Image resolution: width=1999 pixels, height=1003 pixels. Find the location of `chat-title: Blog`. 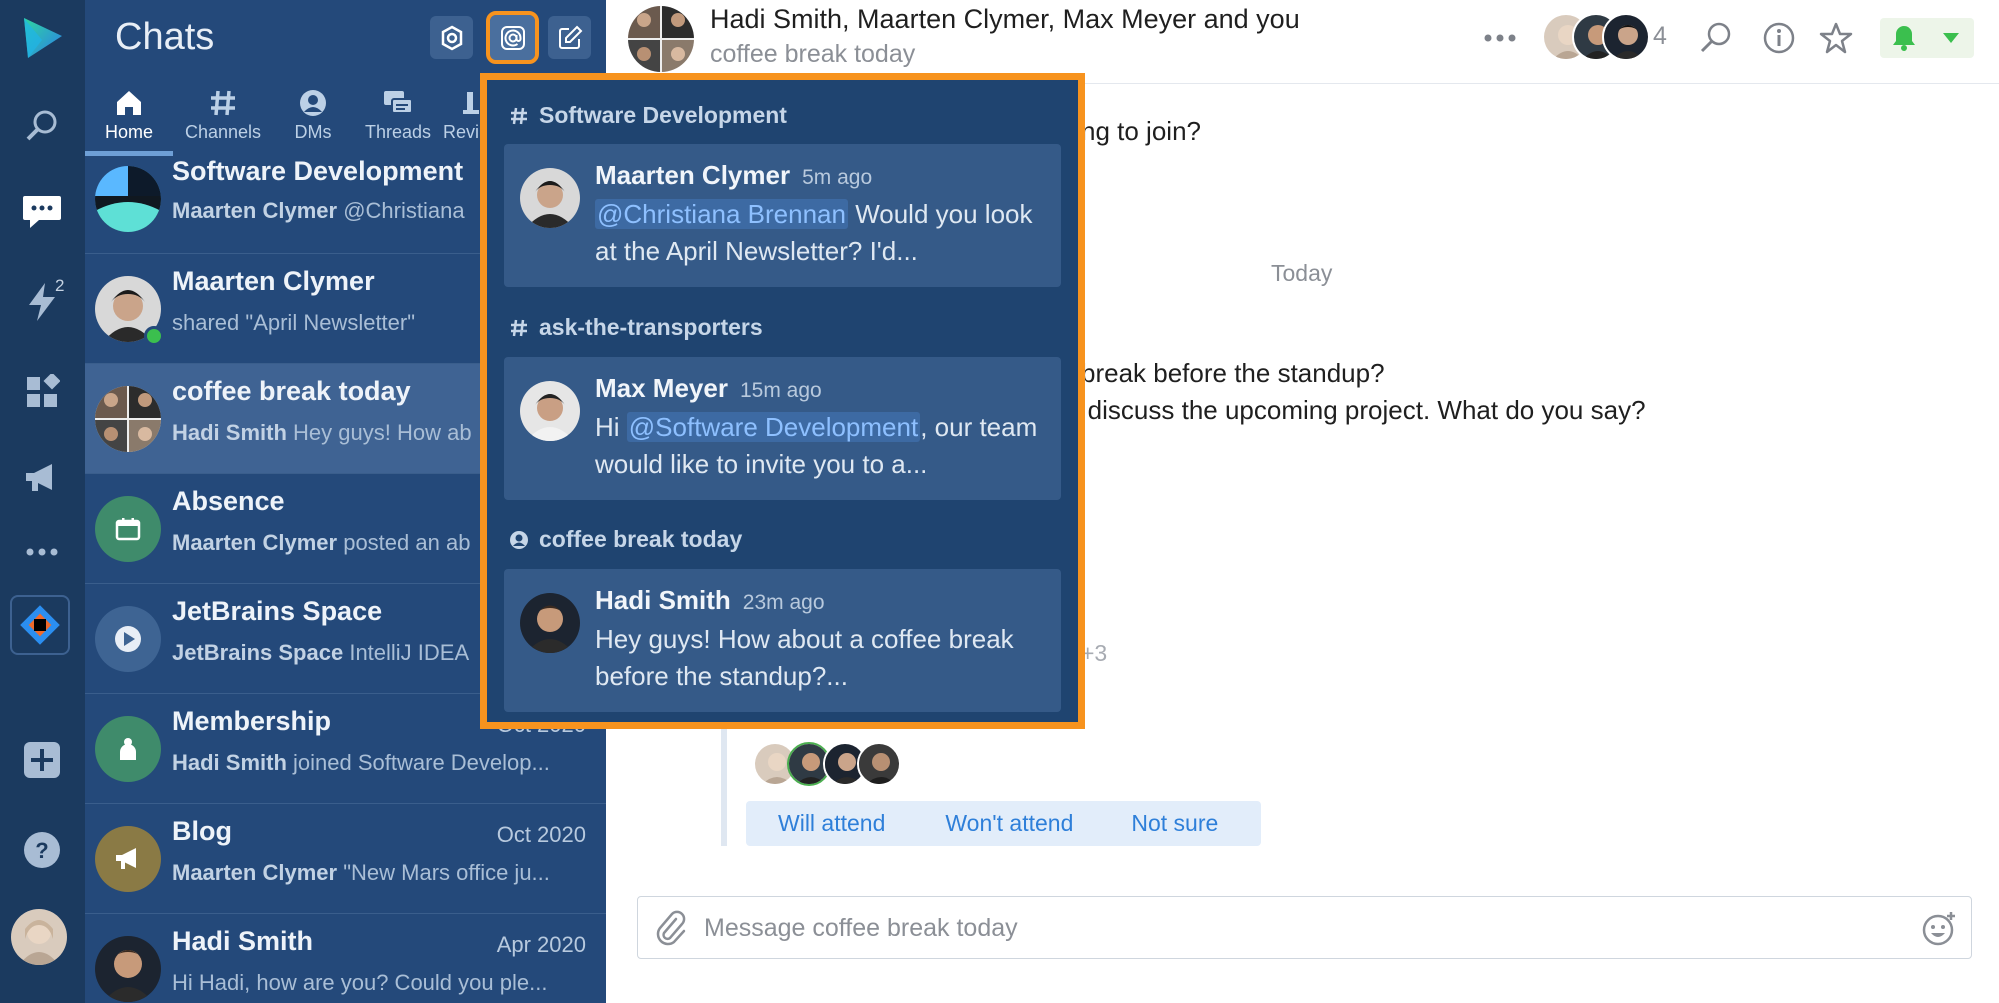

chat-title: Blog is located at coordinates (202, 831).